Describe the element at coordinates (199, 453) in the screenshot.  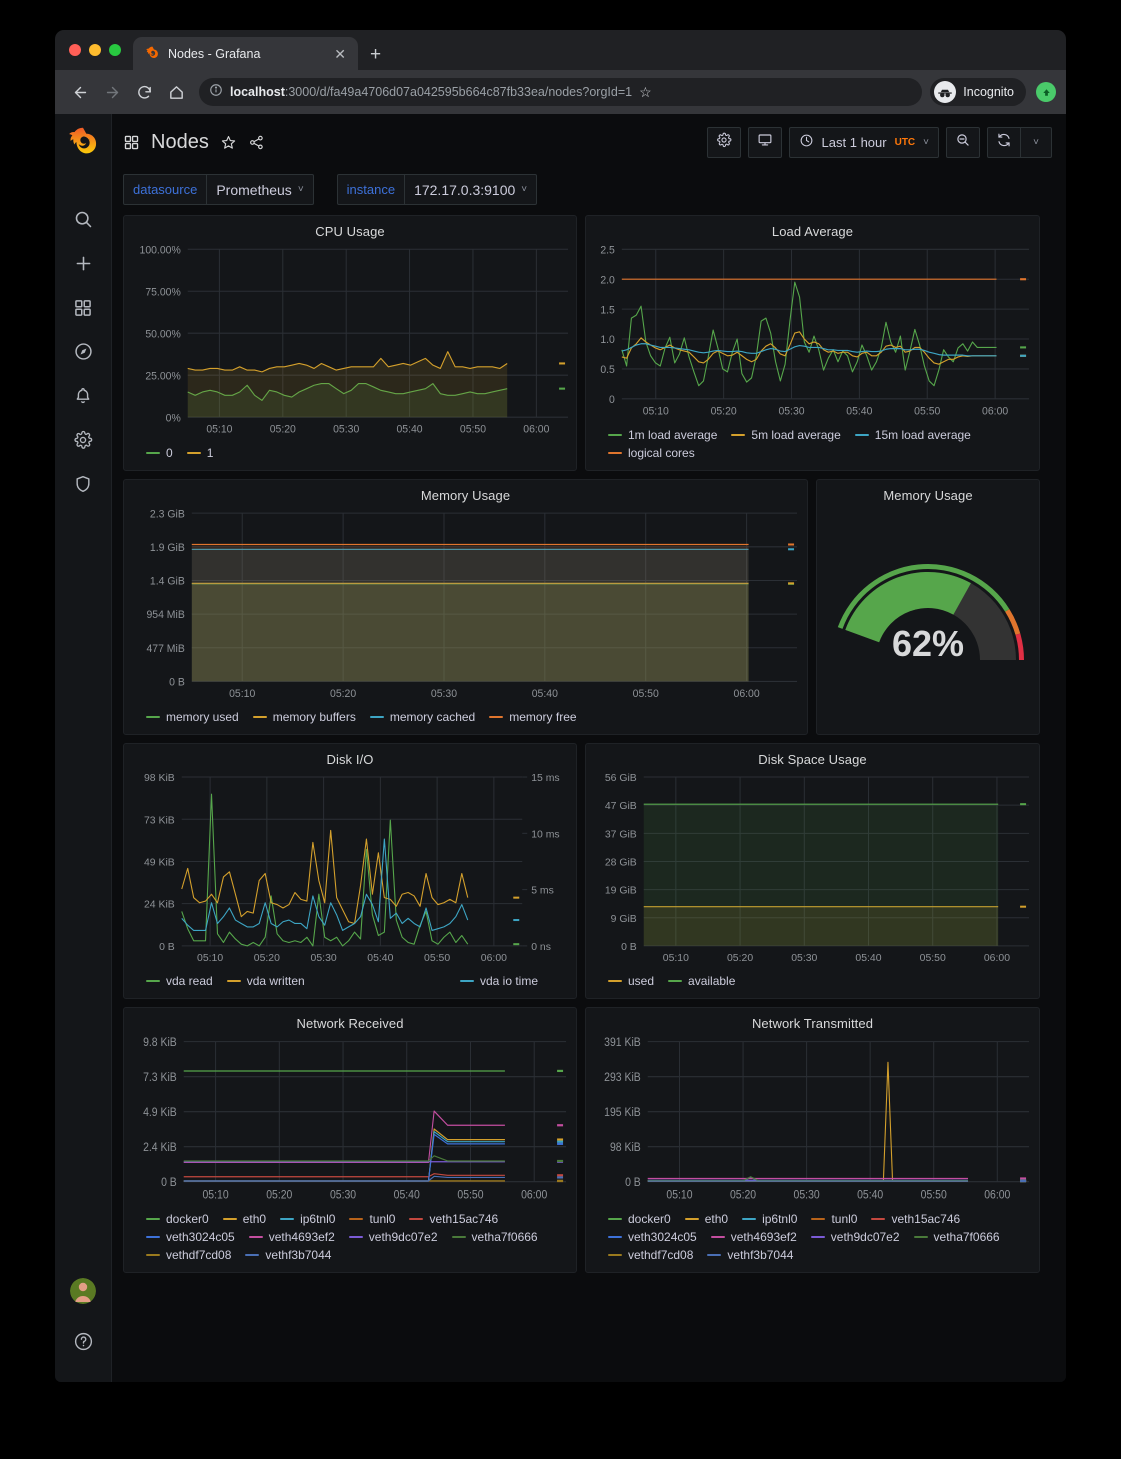
I see `legend-item: 1` at that location.